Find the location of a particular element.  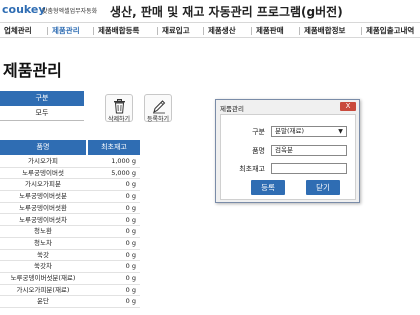

product-name: 노루궁뎅이버섯차 is located at coordinates (43, 219).